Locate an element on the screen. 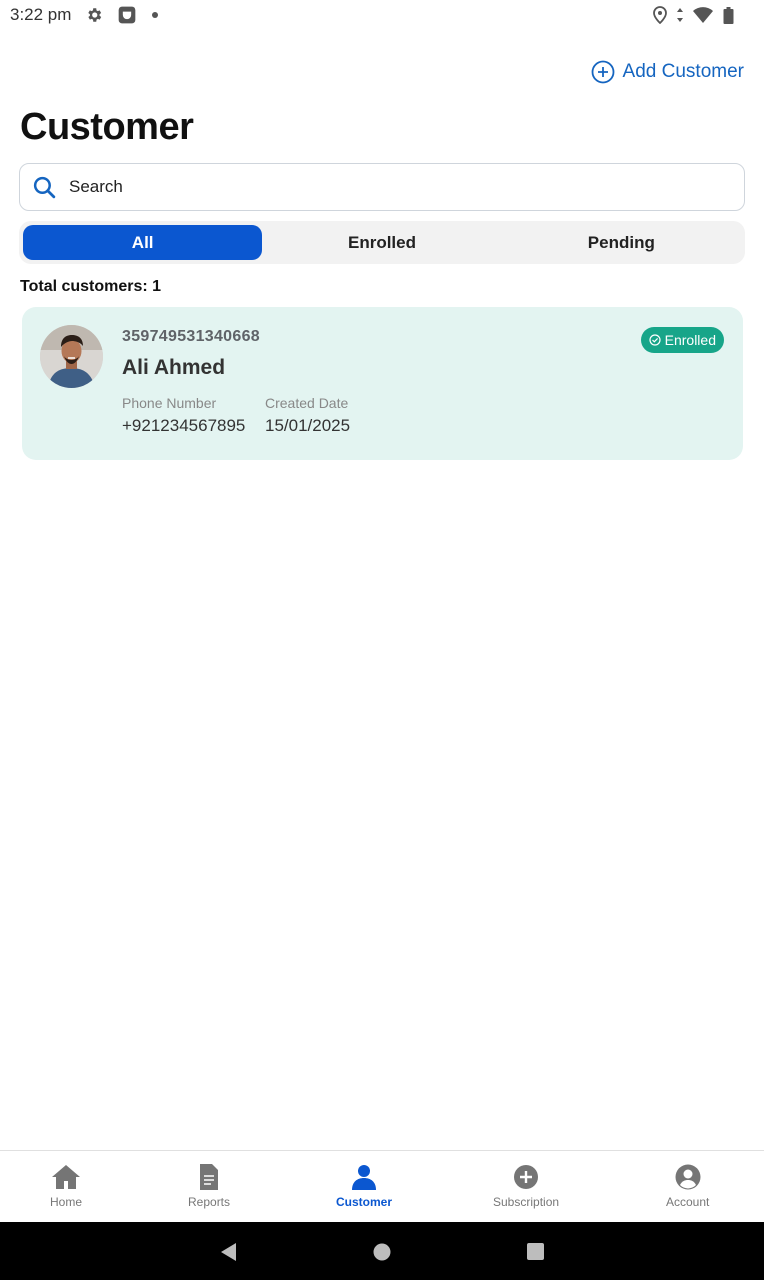  customer-name: Ali Ahmed is located at coordinates (174, 367).